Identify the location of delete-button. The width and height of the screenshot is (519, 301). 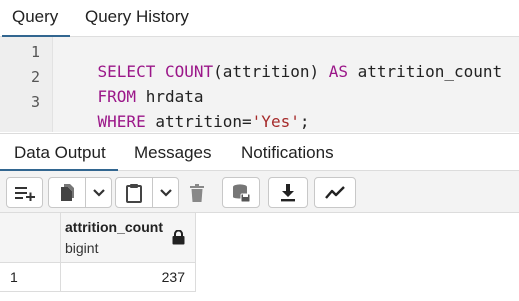
(197, 192).